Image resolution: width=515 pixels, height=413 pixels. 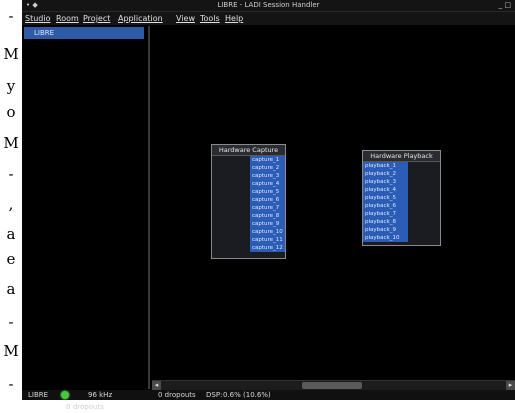 I want to click on status-dsp-value: 0.6% (10.6%), so click(x=247, y=395).